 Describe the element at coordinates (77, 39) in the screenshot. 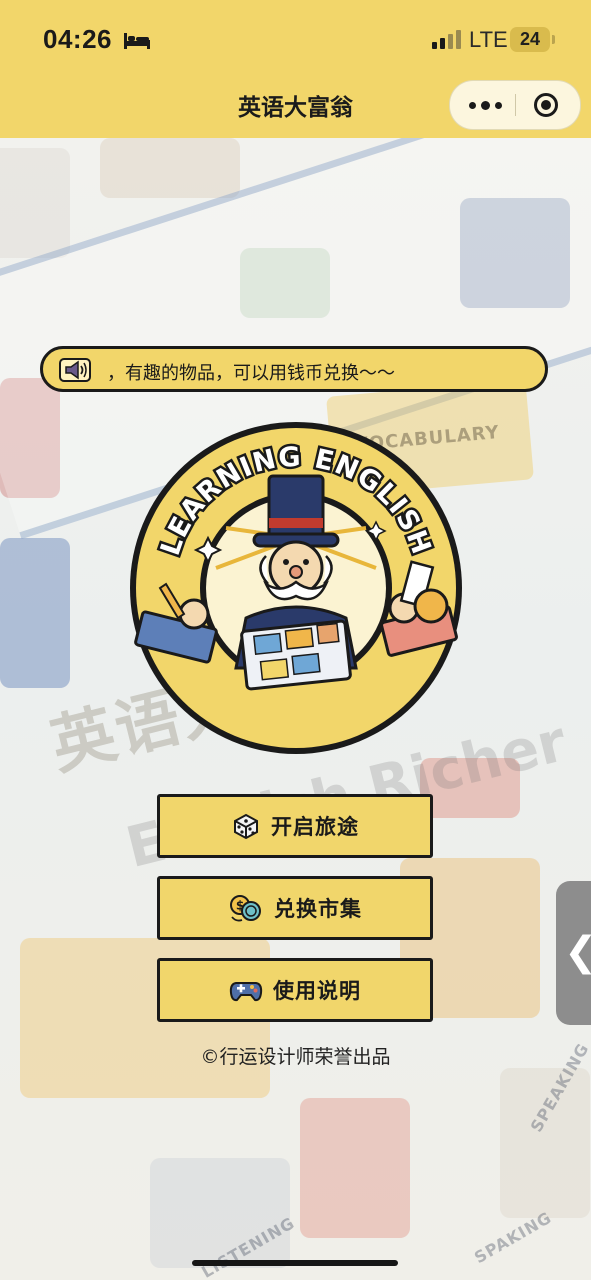

I see `status-time: 04:26` at that location.